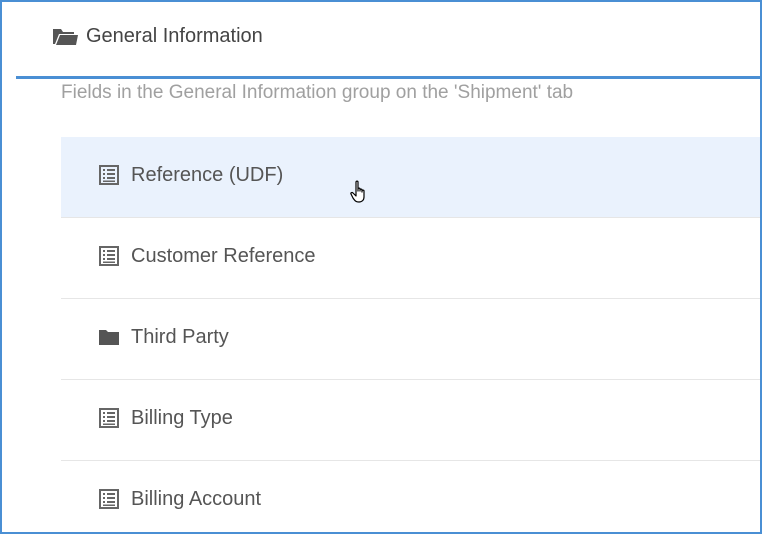 This screenshot has width=762, height=534. What do you see at coordinates (410, 420) in the screenshot?
I see `list-item: Billing Type` at bounding box center [410, 420].